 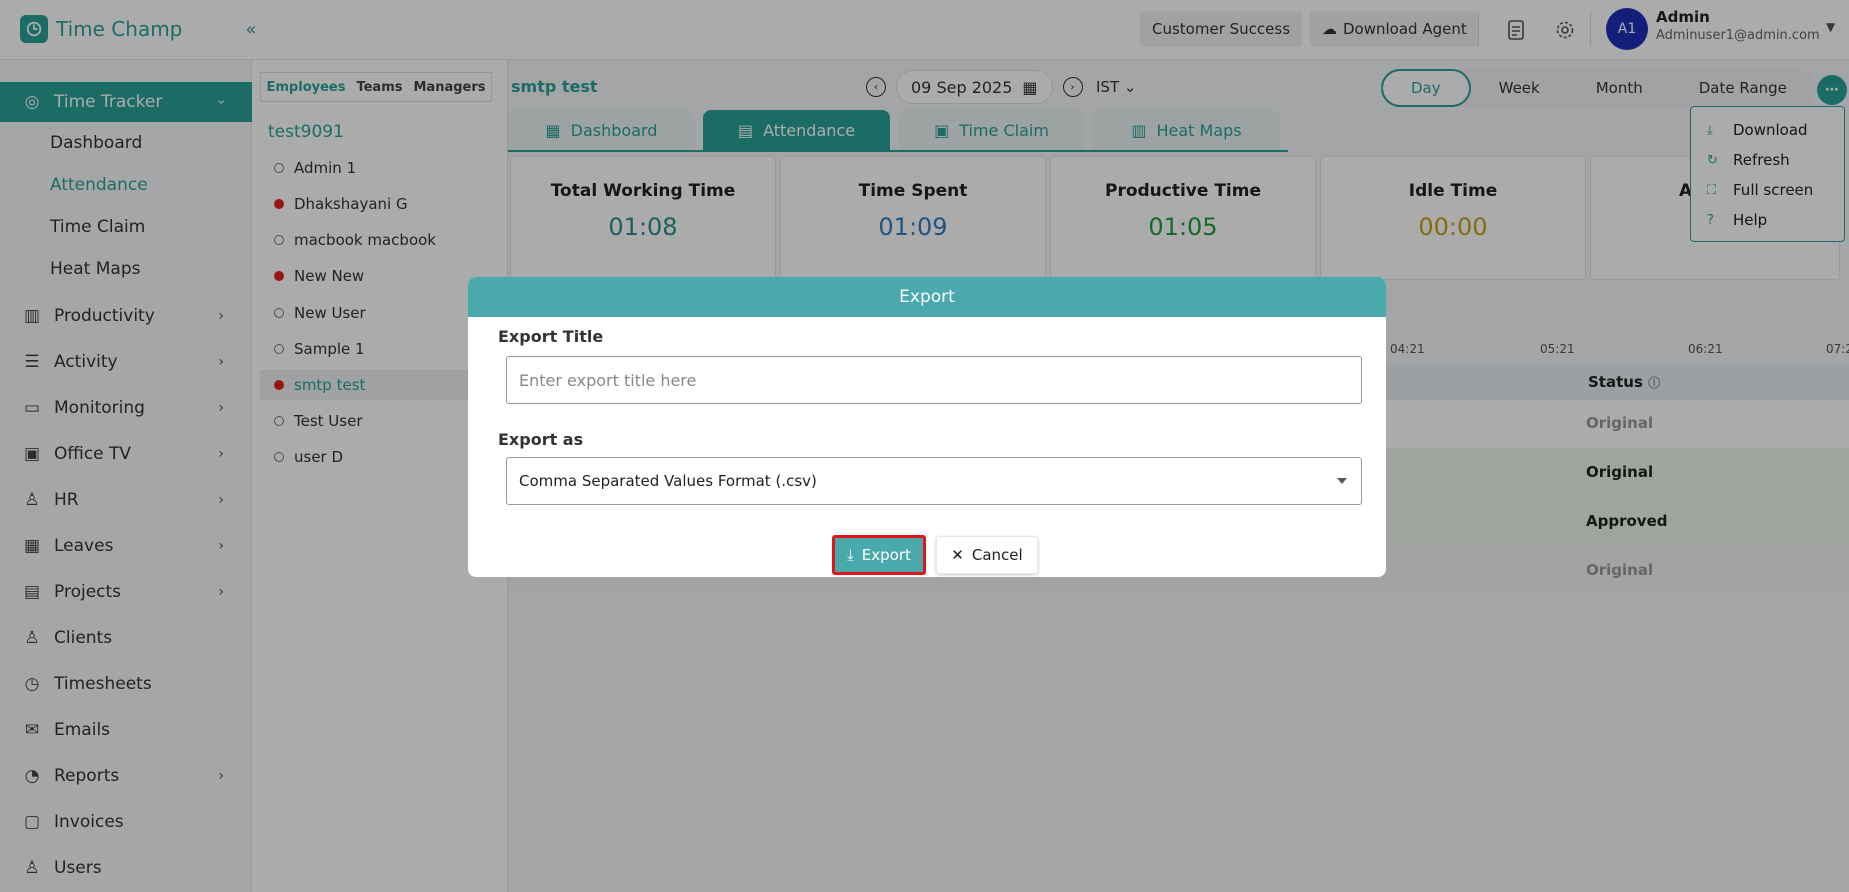 I want to click on export-title-label: Export Title, so click(x=551, y=336).